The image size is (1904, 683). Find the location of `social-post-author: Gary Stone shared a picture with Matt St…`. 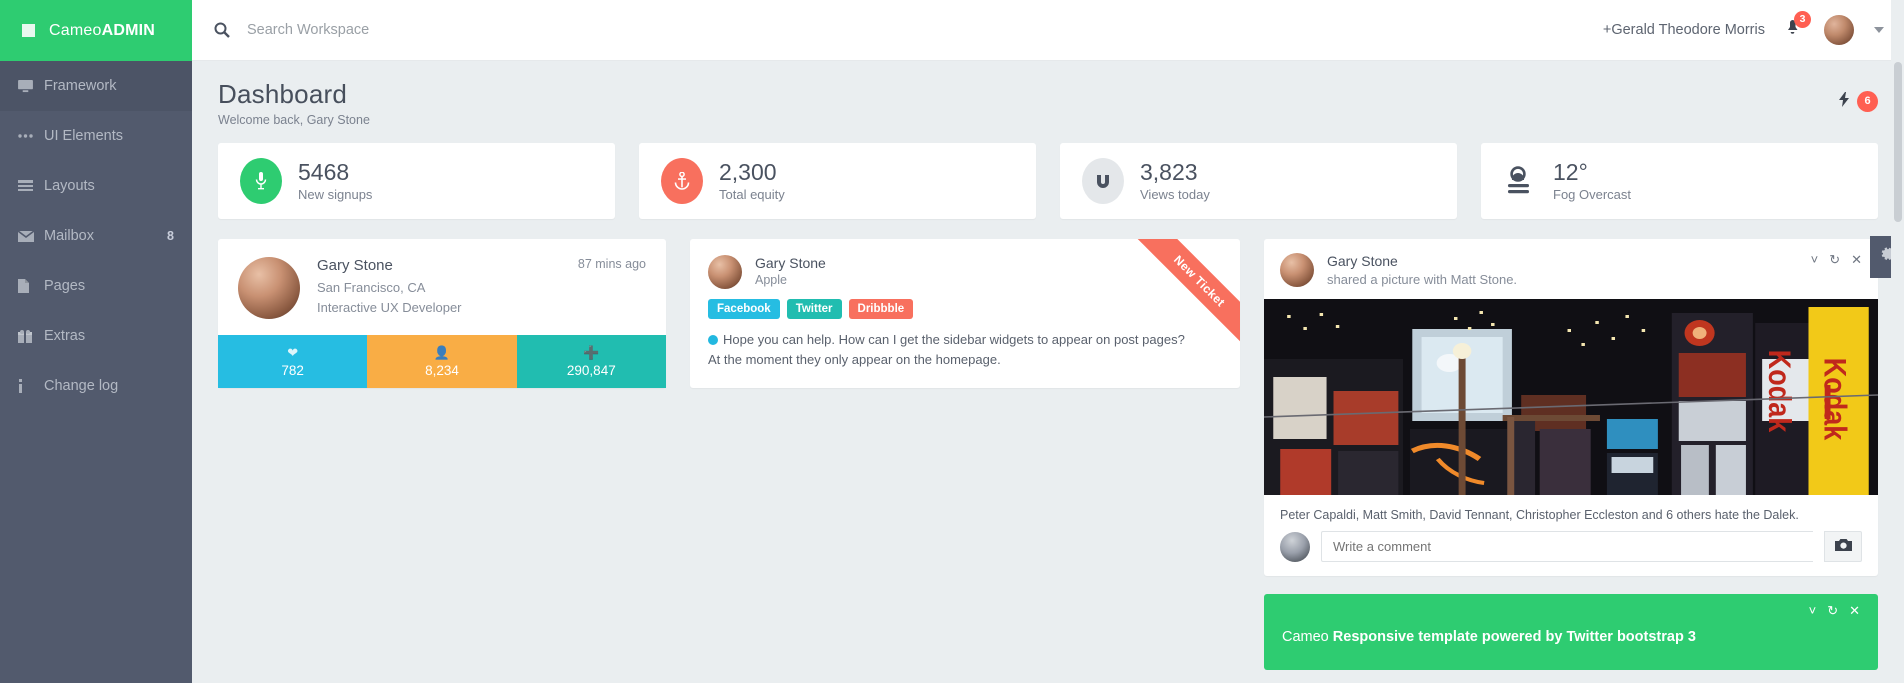

social-post-author: Gary Stone shared a picture with Matt St… is located at coordinates (1422, 270).